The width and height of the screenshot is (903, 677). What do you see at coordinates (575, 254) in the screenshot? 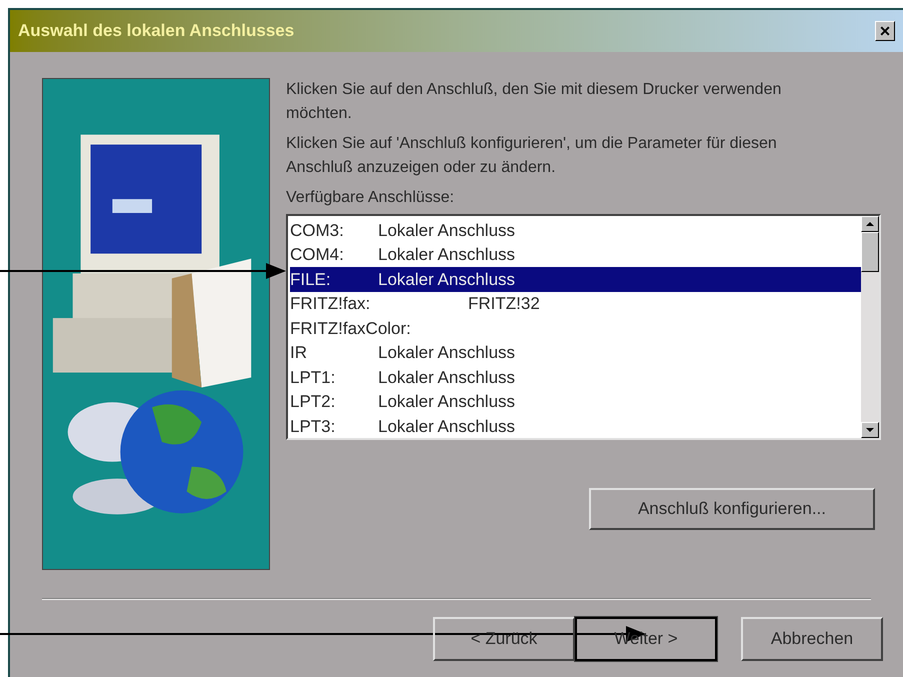
I see `port-item: COM4: Lokaler Anschluss` at bounding box center [575, 254].